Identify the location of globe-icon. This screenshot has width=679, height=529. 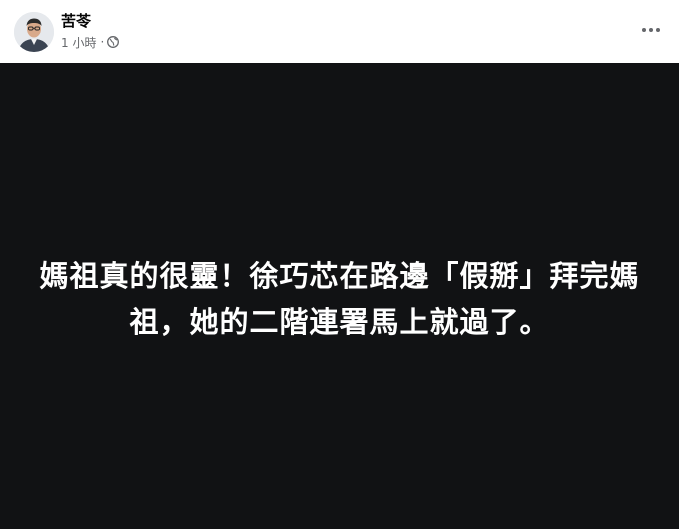
(113, 42).